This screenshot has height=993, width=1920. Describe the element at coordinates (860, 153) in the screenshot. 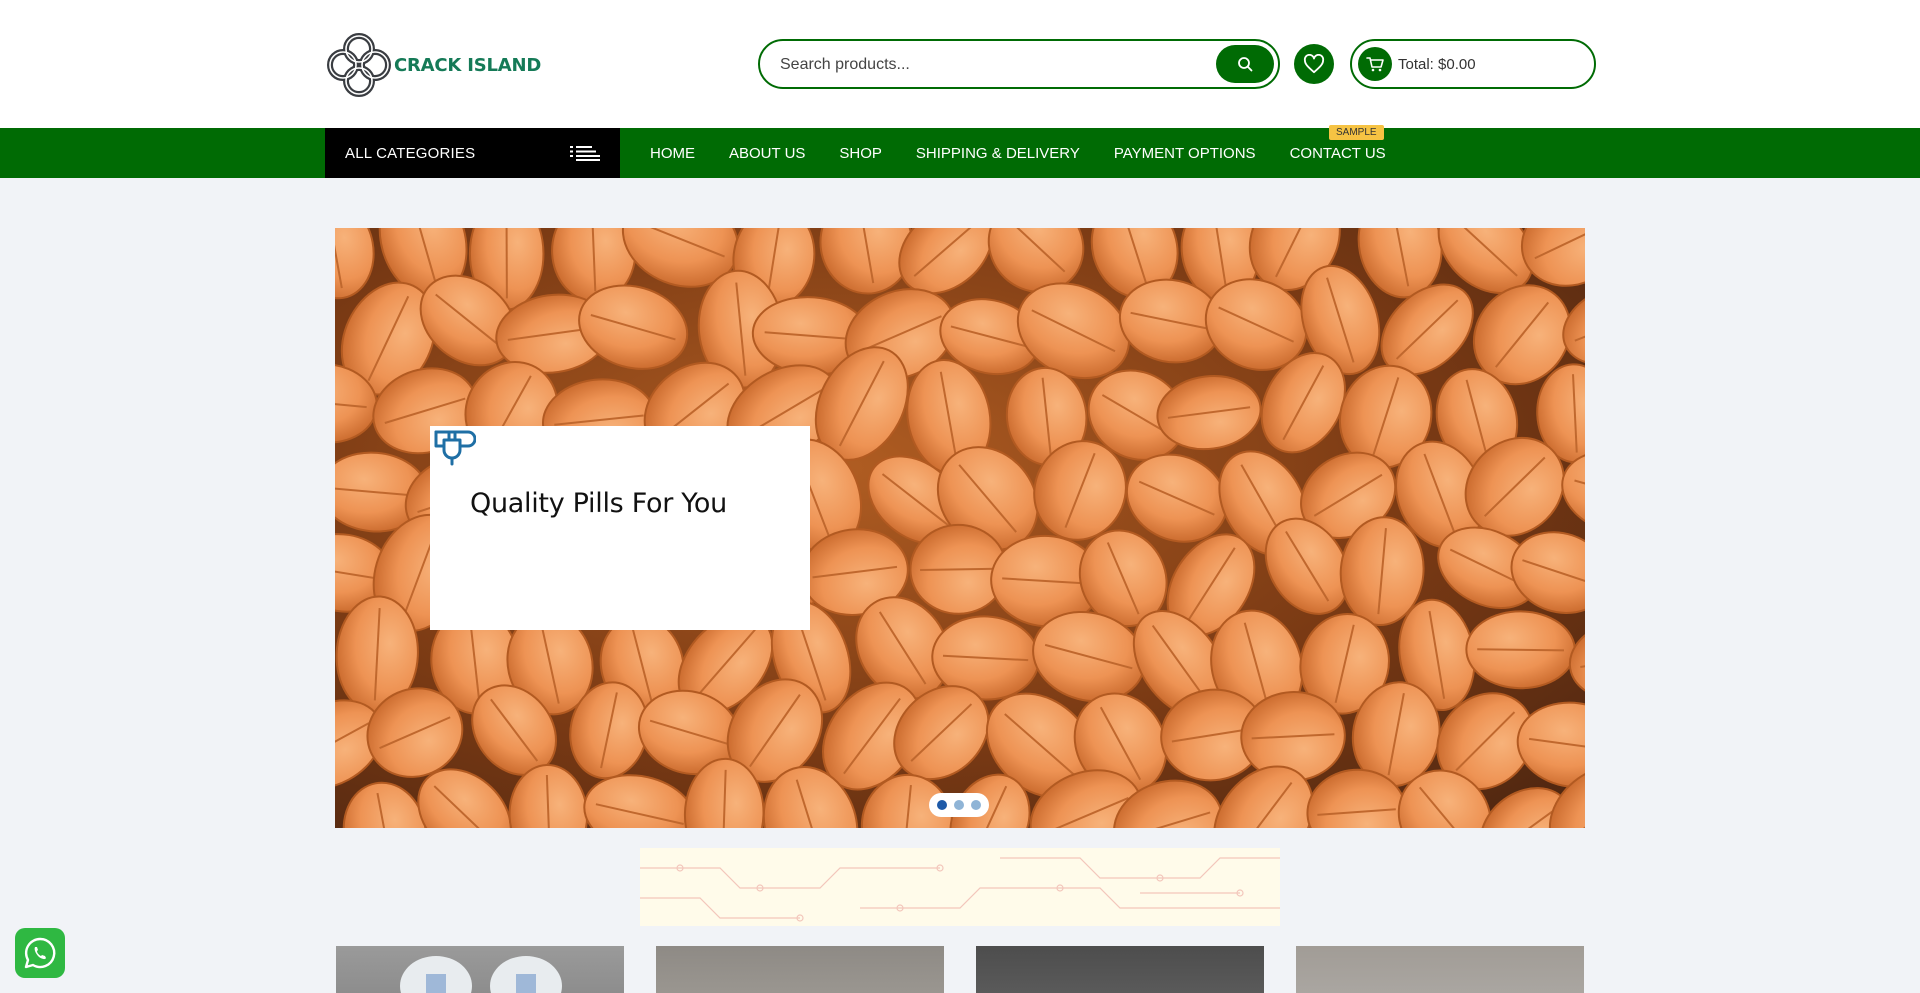

I see `nav-item-shop: SHOP` at that location.